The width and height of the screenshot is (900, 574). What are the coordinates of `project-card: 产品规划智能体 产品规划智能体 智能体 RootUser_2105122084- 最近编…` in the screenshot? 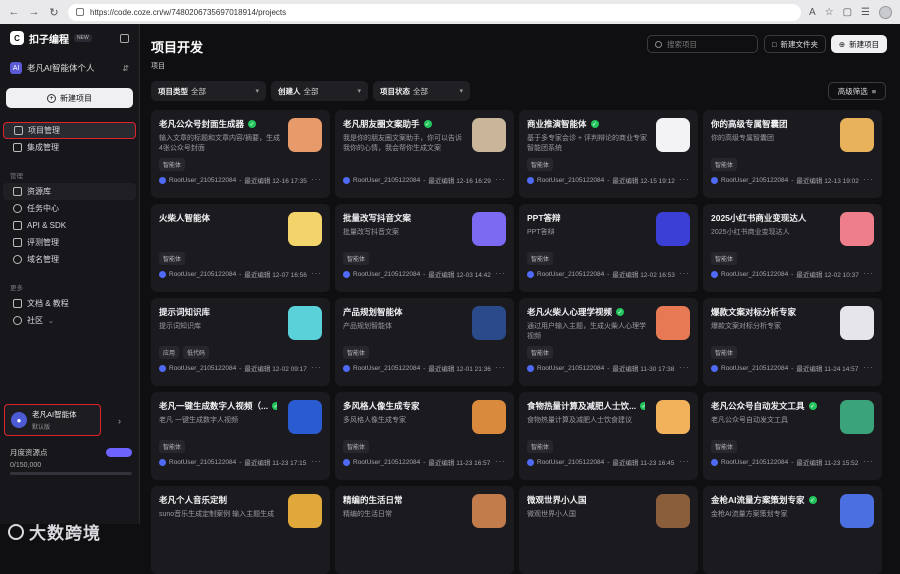 It's located at (424, 342).